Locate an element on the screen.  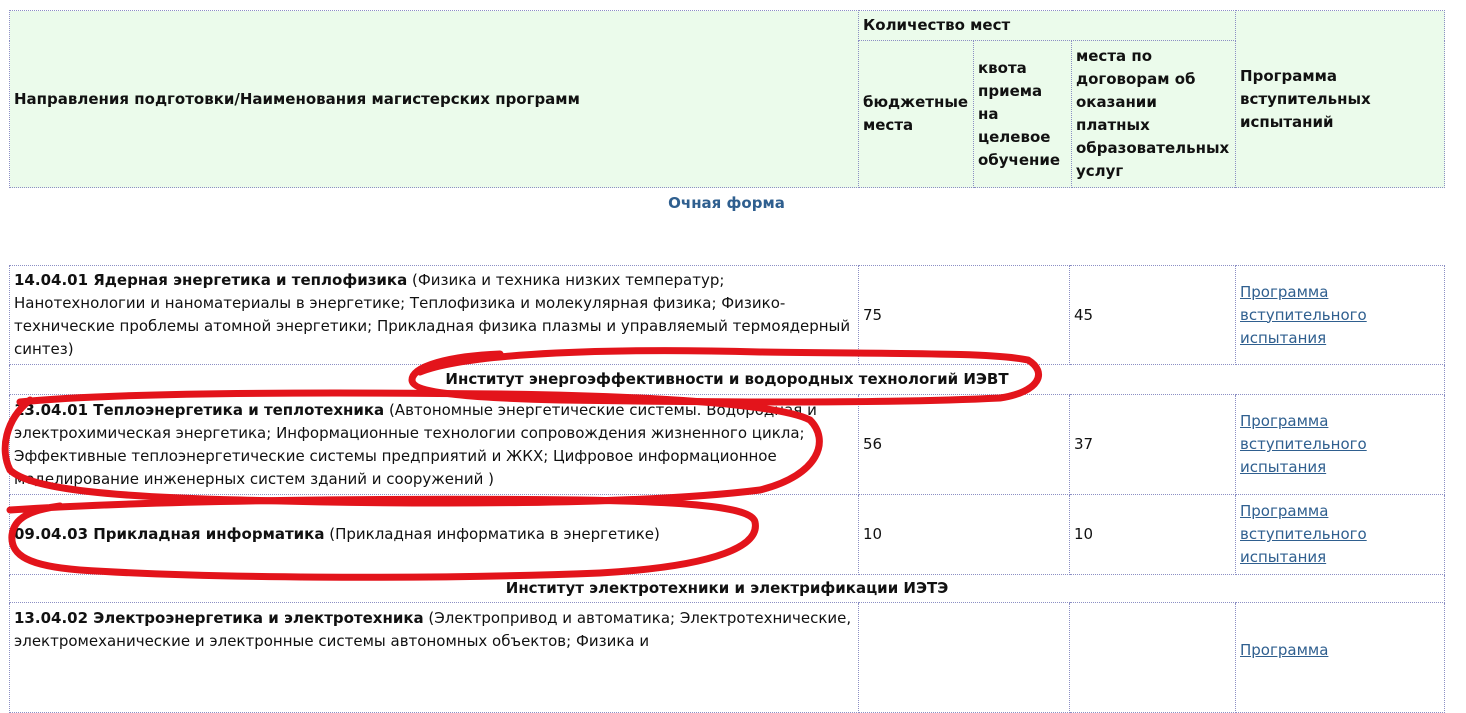
column-header-places: Количество мест is located at coordinates (1047, 25).